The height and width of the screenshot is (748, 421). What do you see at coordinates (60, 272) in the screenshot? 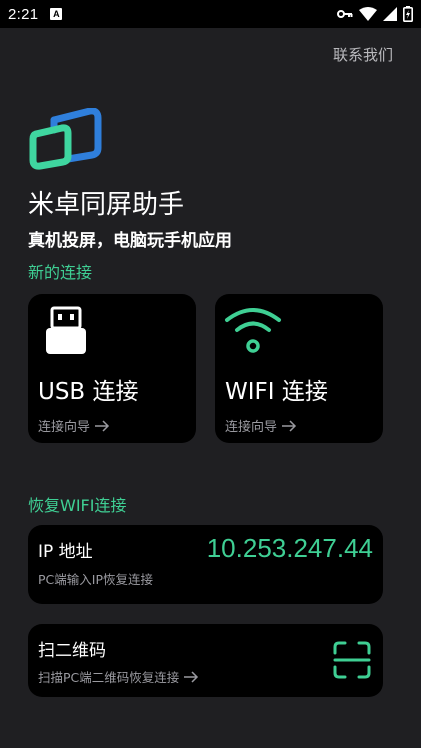
I see `new-connection-title: 新的连接` at bounding box center [60, 272].